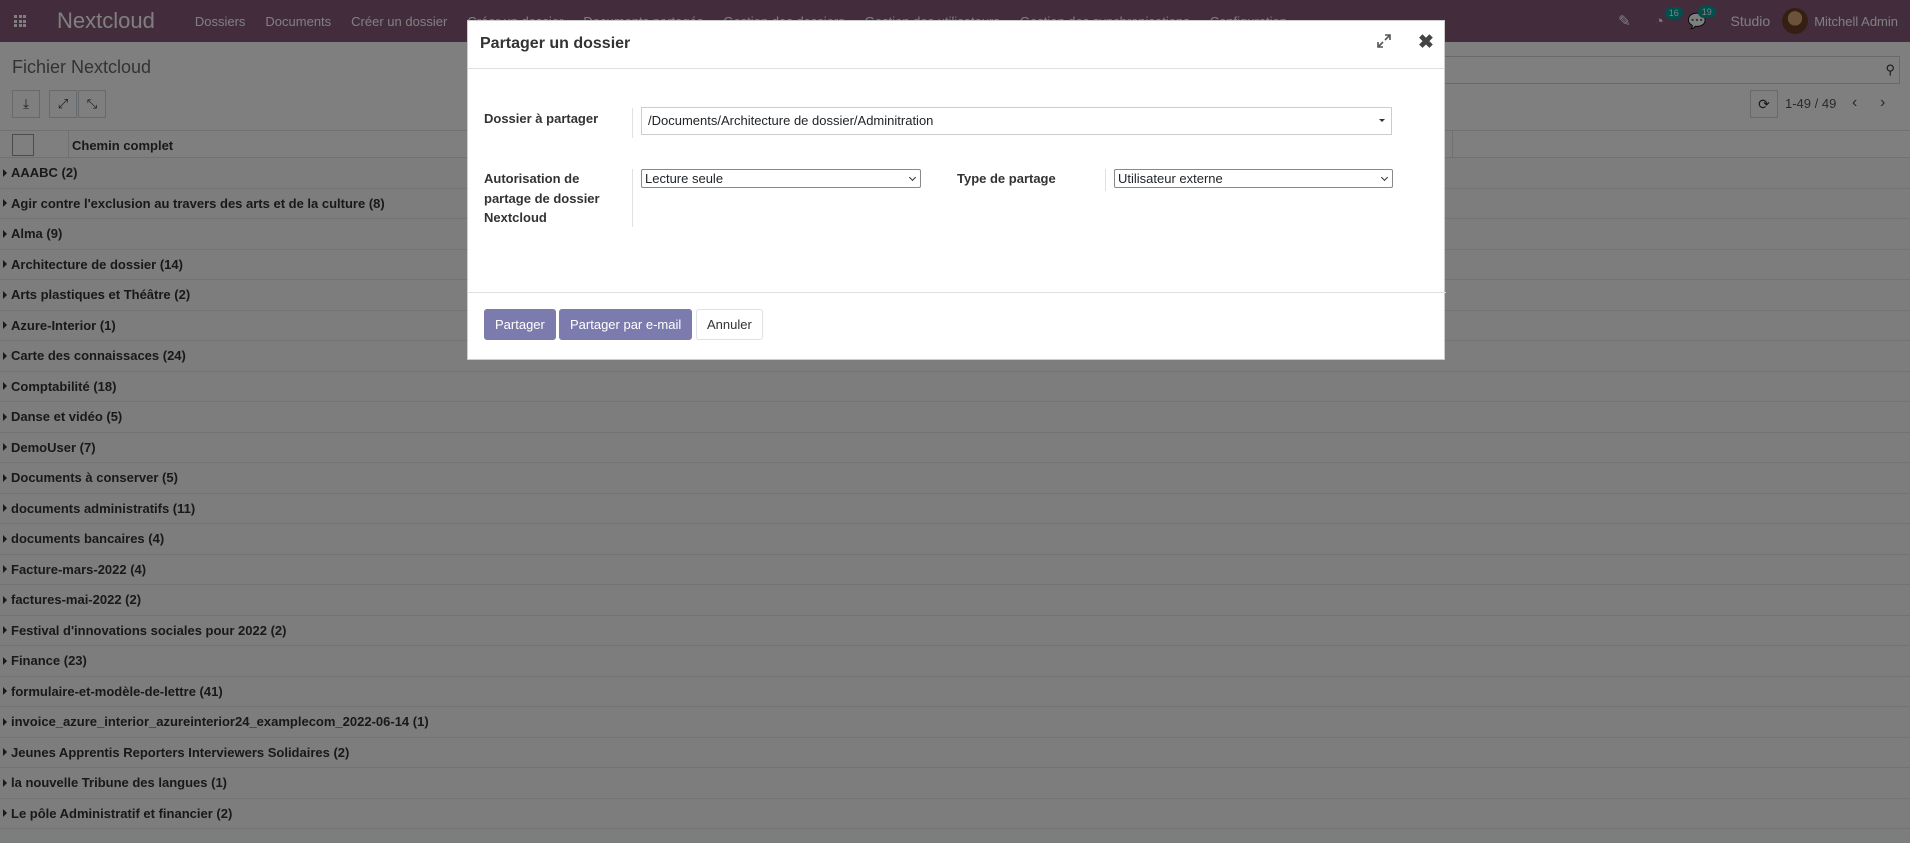 The height and width of the screenshot is (843, 1910). I want to click on folder-label: Dossier à partager, so click(541, 118).